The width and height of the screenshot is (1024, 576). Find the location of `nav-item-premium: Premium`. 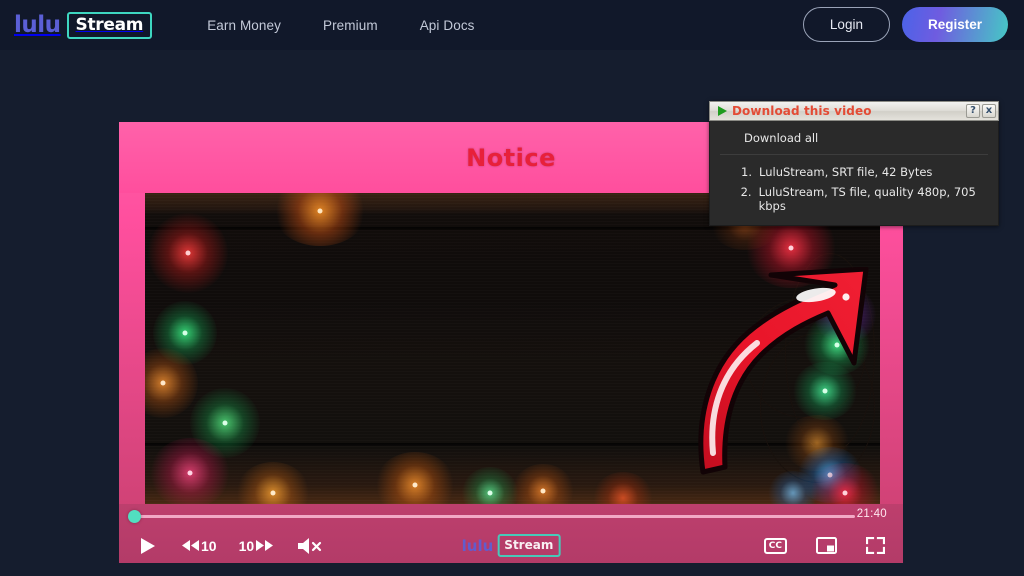

nav-item-premium: Premium is located at coordinates (350, 25).